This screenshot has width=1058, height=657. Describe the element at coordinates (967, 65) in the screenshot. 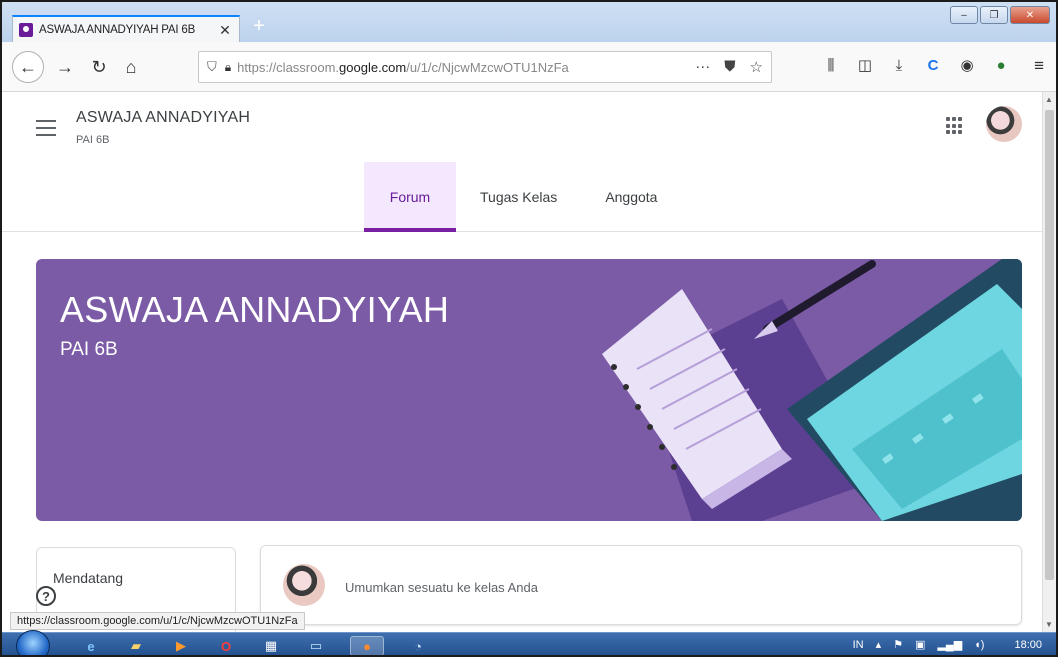

I see `extension-circle-icon: ◉` at that location.